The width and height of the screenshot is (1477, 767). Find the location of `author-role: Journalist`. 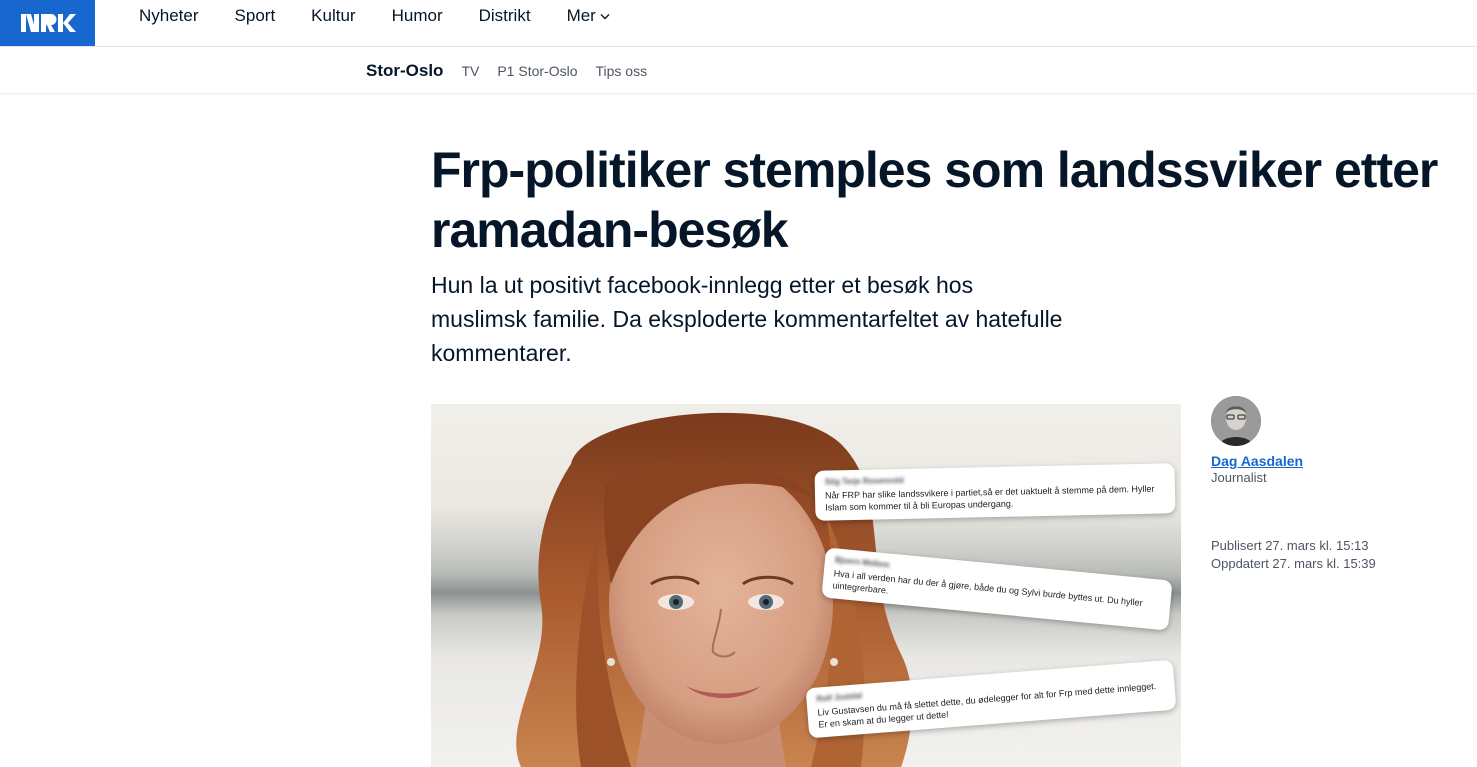

author-role: Journalist is located at coordinates (1239, 477).